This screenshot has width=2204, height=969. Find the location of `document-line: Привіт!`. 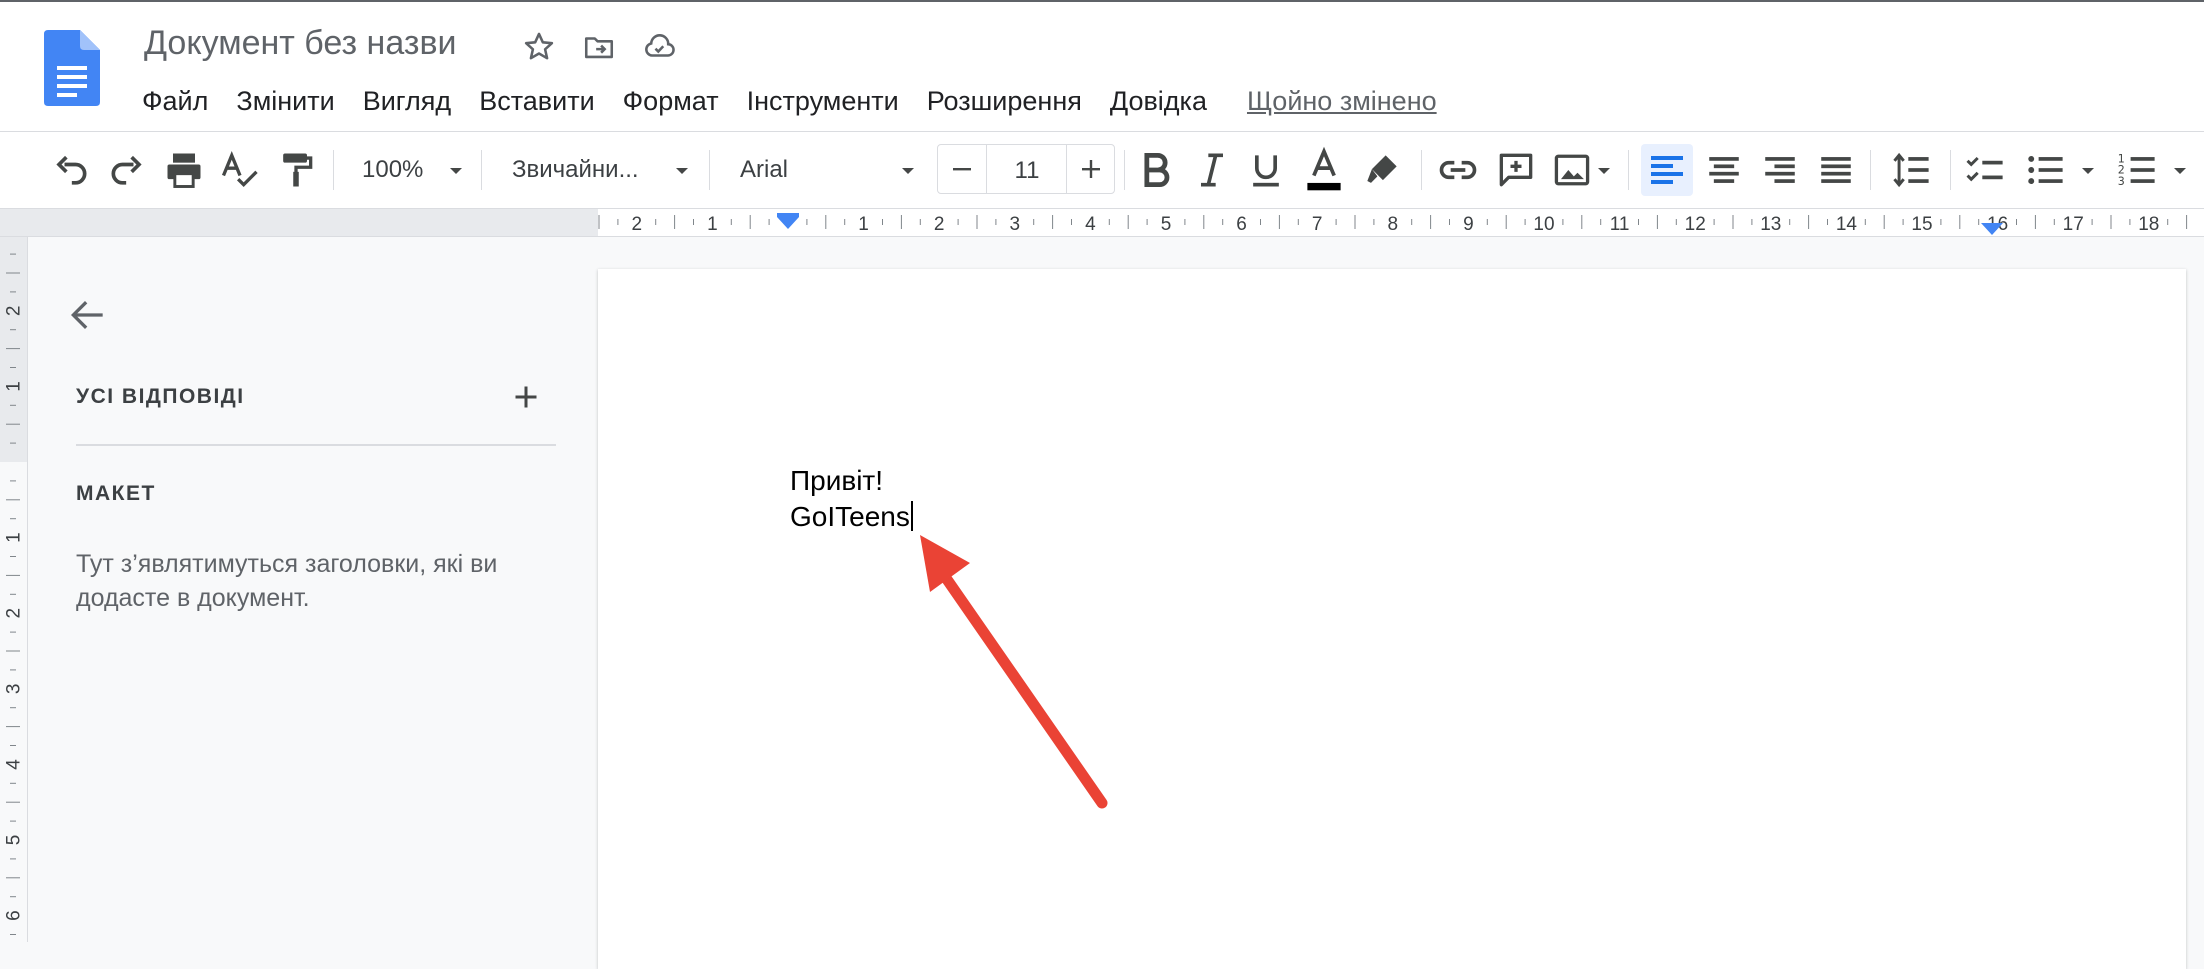

document-line: Привіт! is located at coordinates (836, 481).